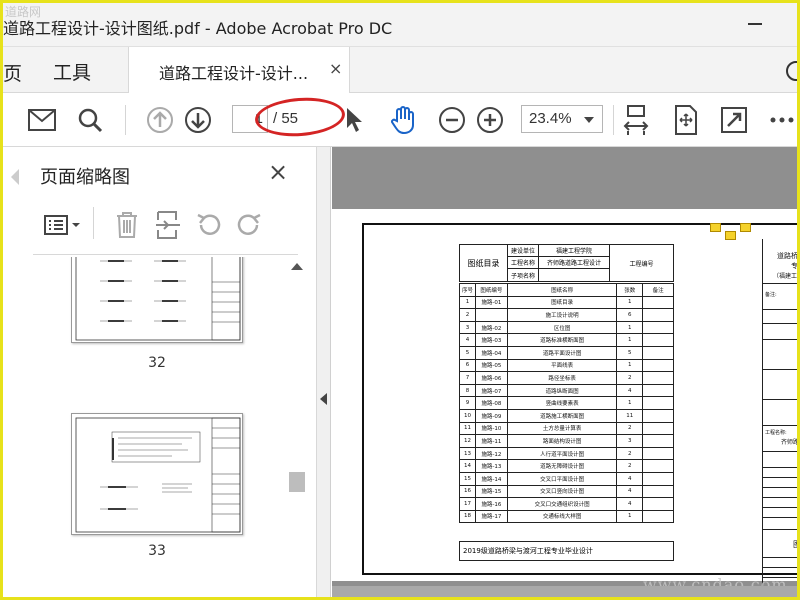  What do you see at coordinates (566, 466) in the screenshot?
I see `table-row: 14 施路-13 道路无障碍设计图 2` at bounding box center [566, 466].